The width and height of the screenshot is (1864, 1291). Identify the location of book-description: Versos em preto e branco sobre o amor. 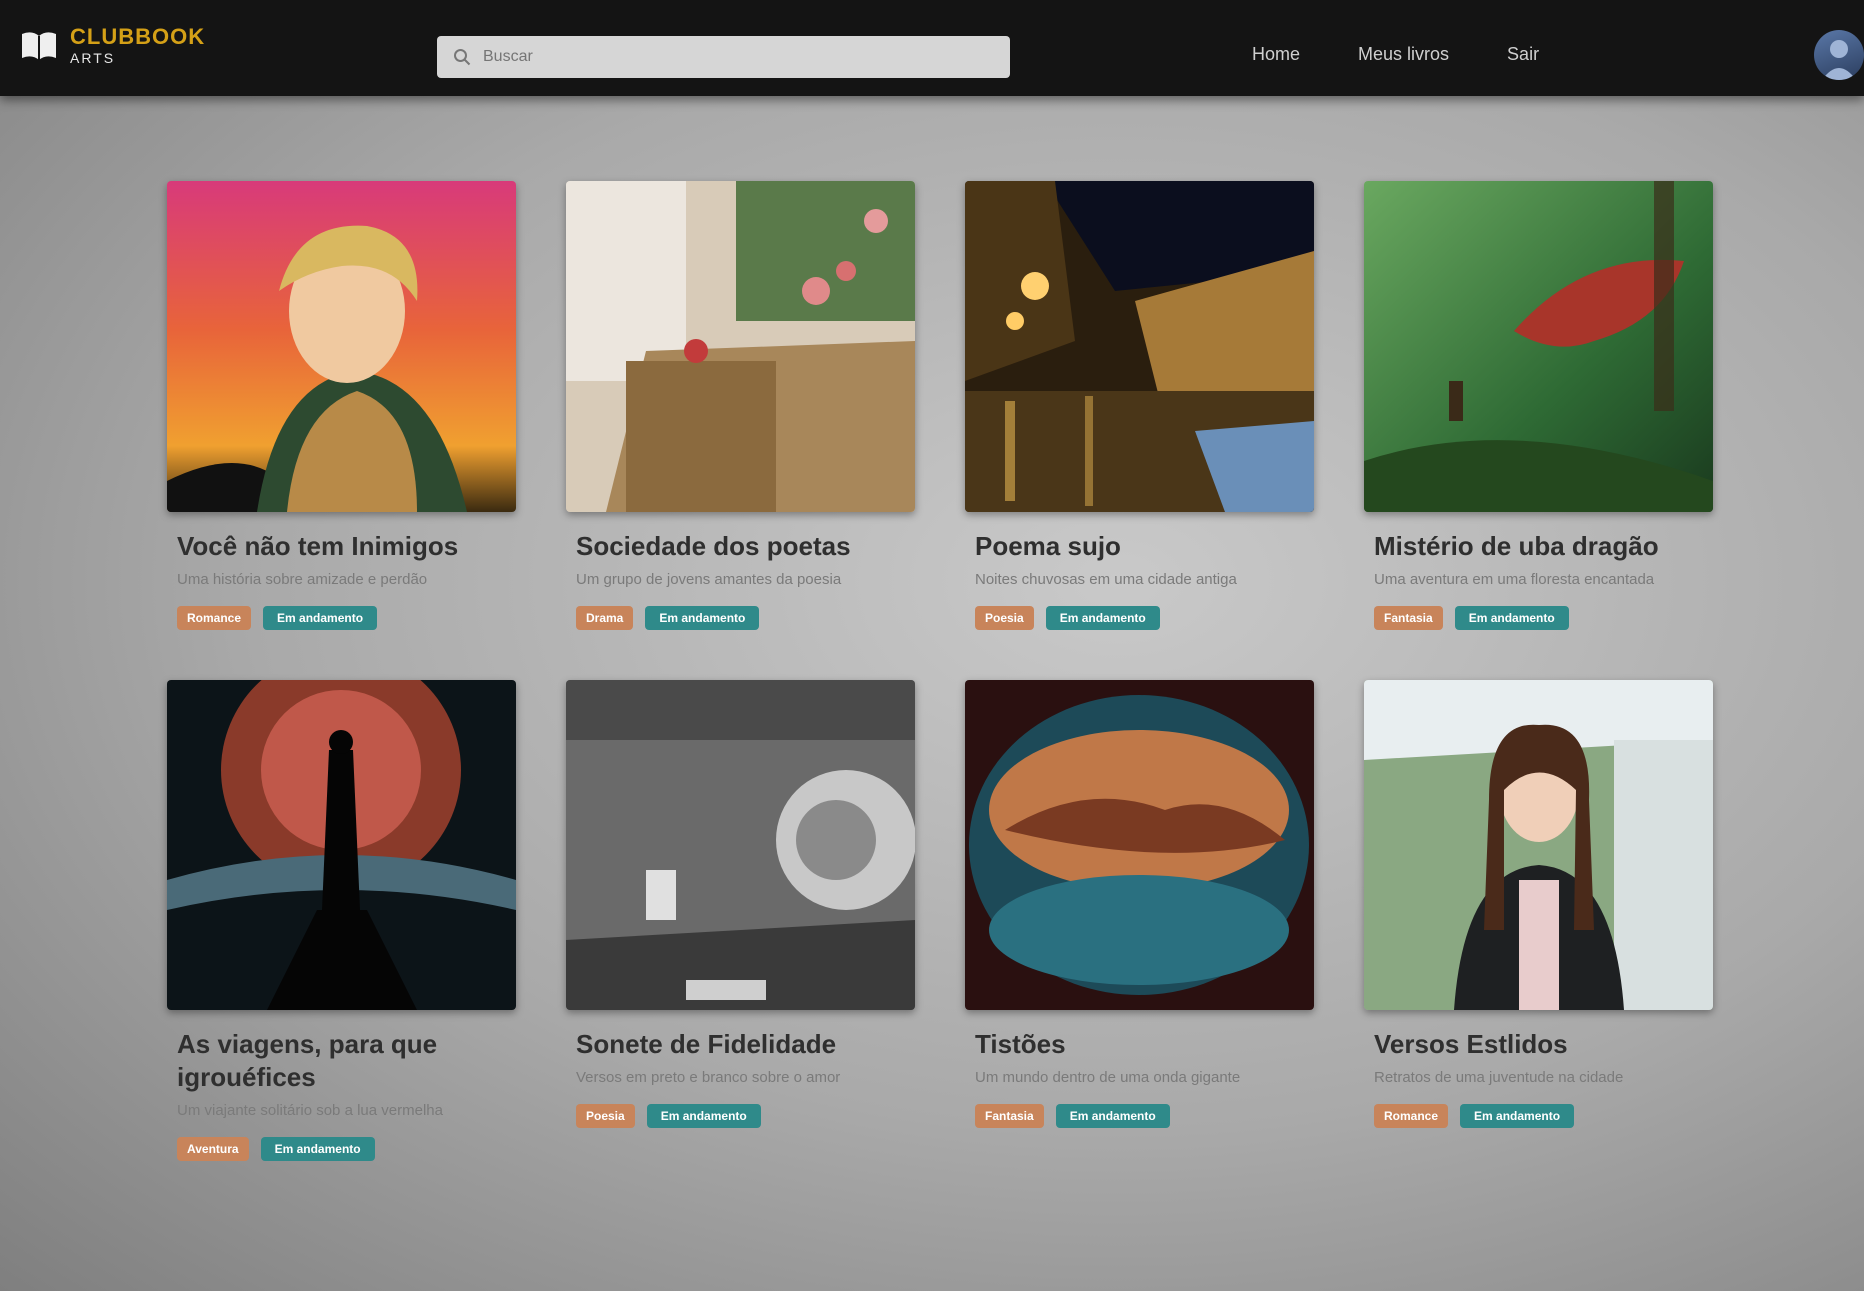
(708, 1077).